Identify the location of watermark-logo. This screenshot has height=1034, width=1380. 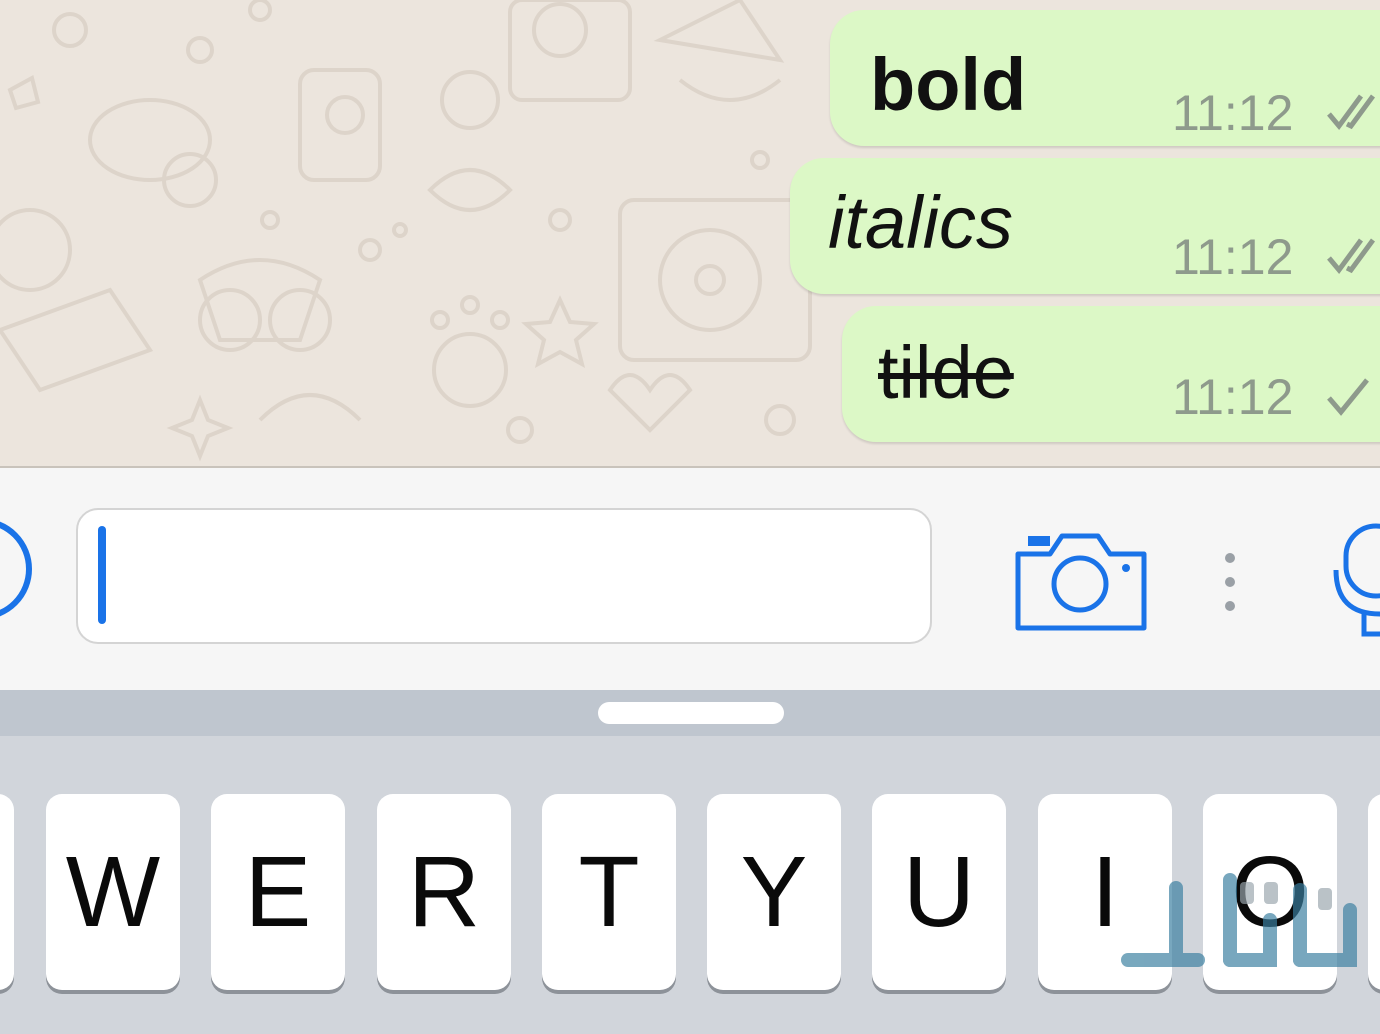
(1239, 920).